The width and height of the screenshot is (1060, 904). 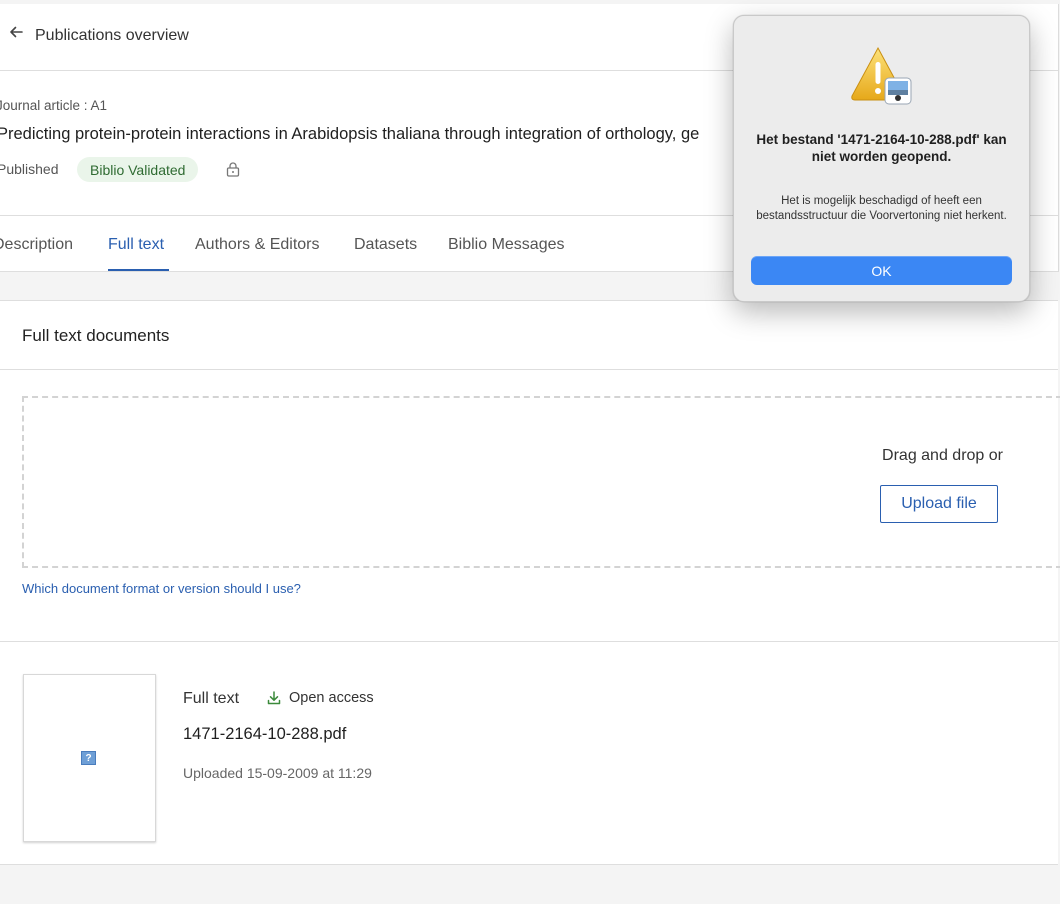 I want to click on drop-label: Drag and drop or, so click(x=942, y=455).